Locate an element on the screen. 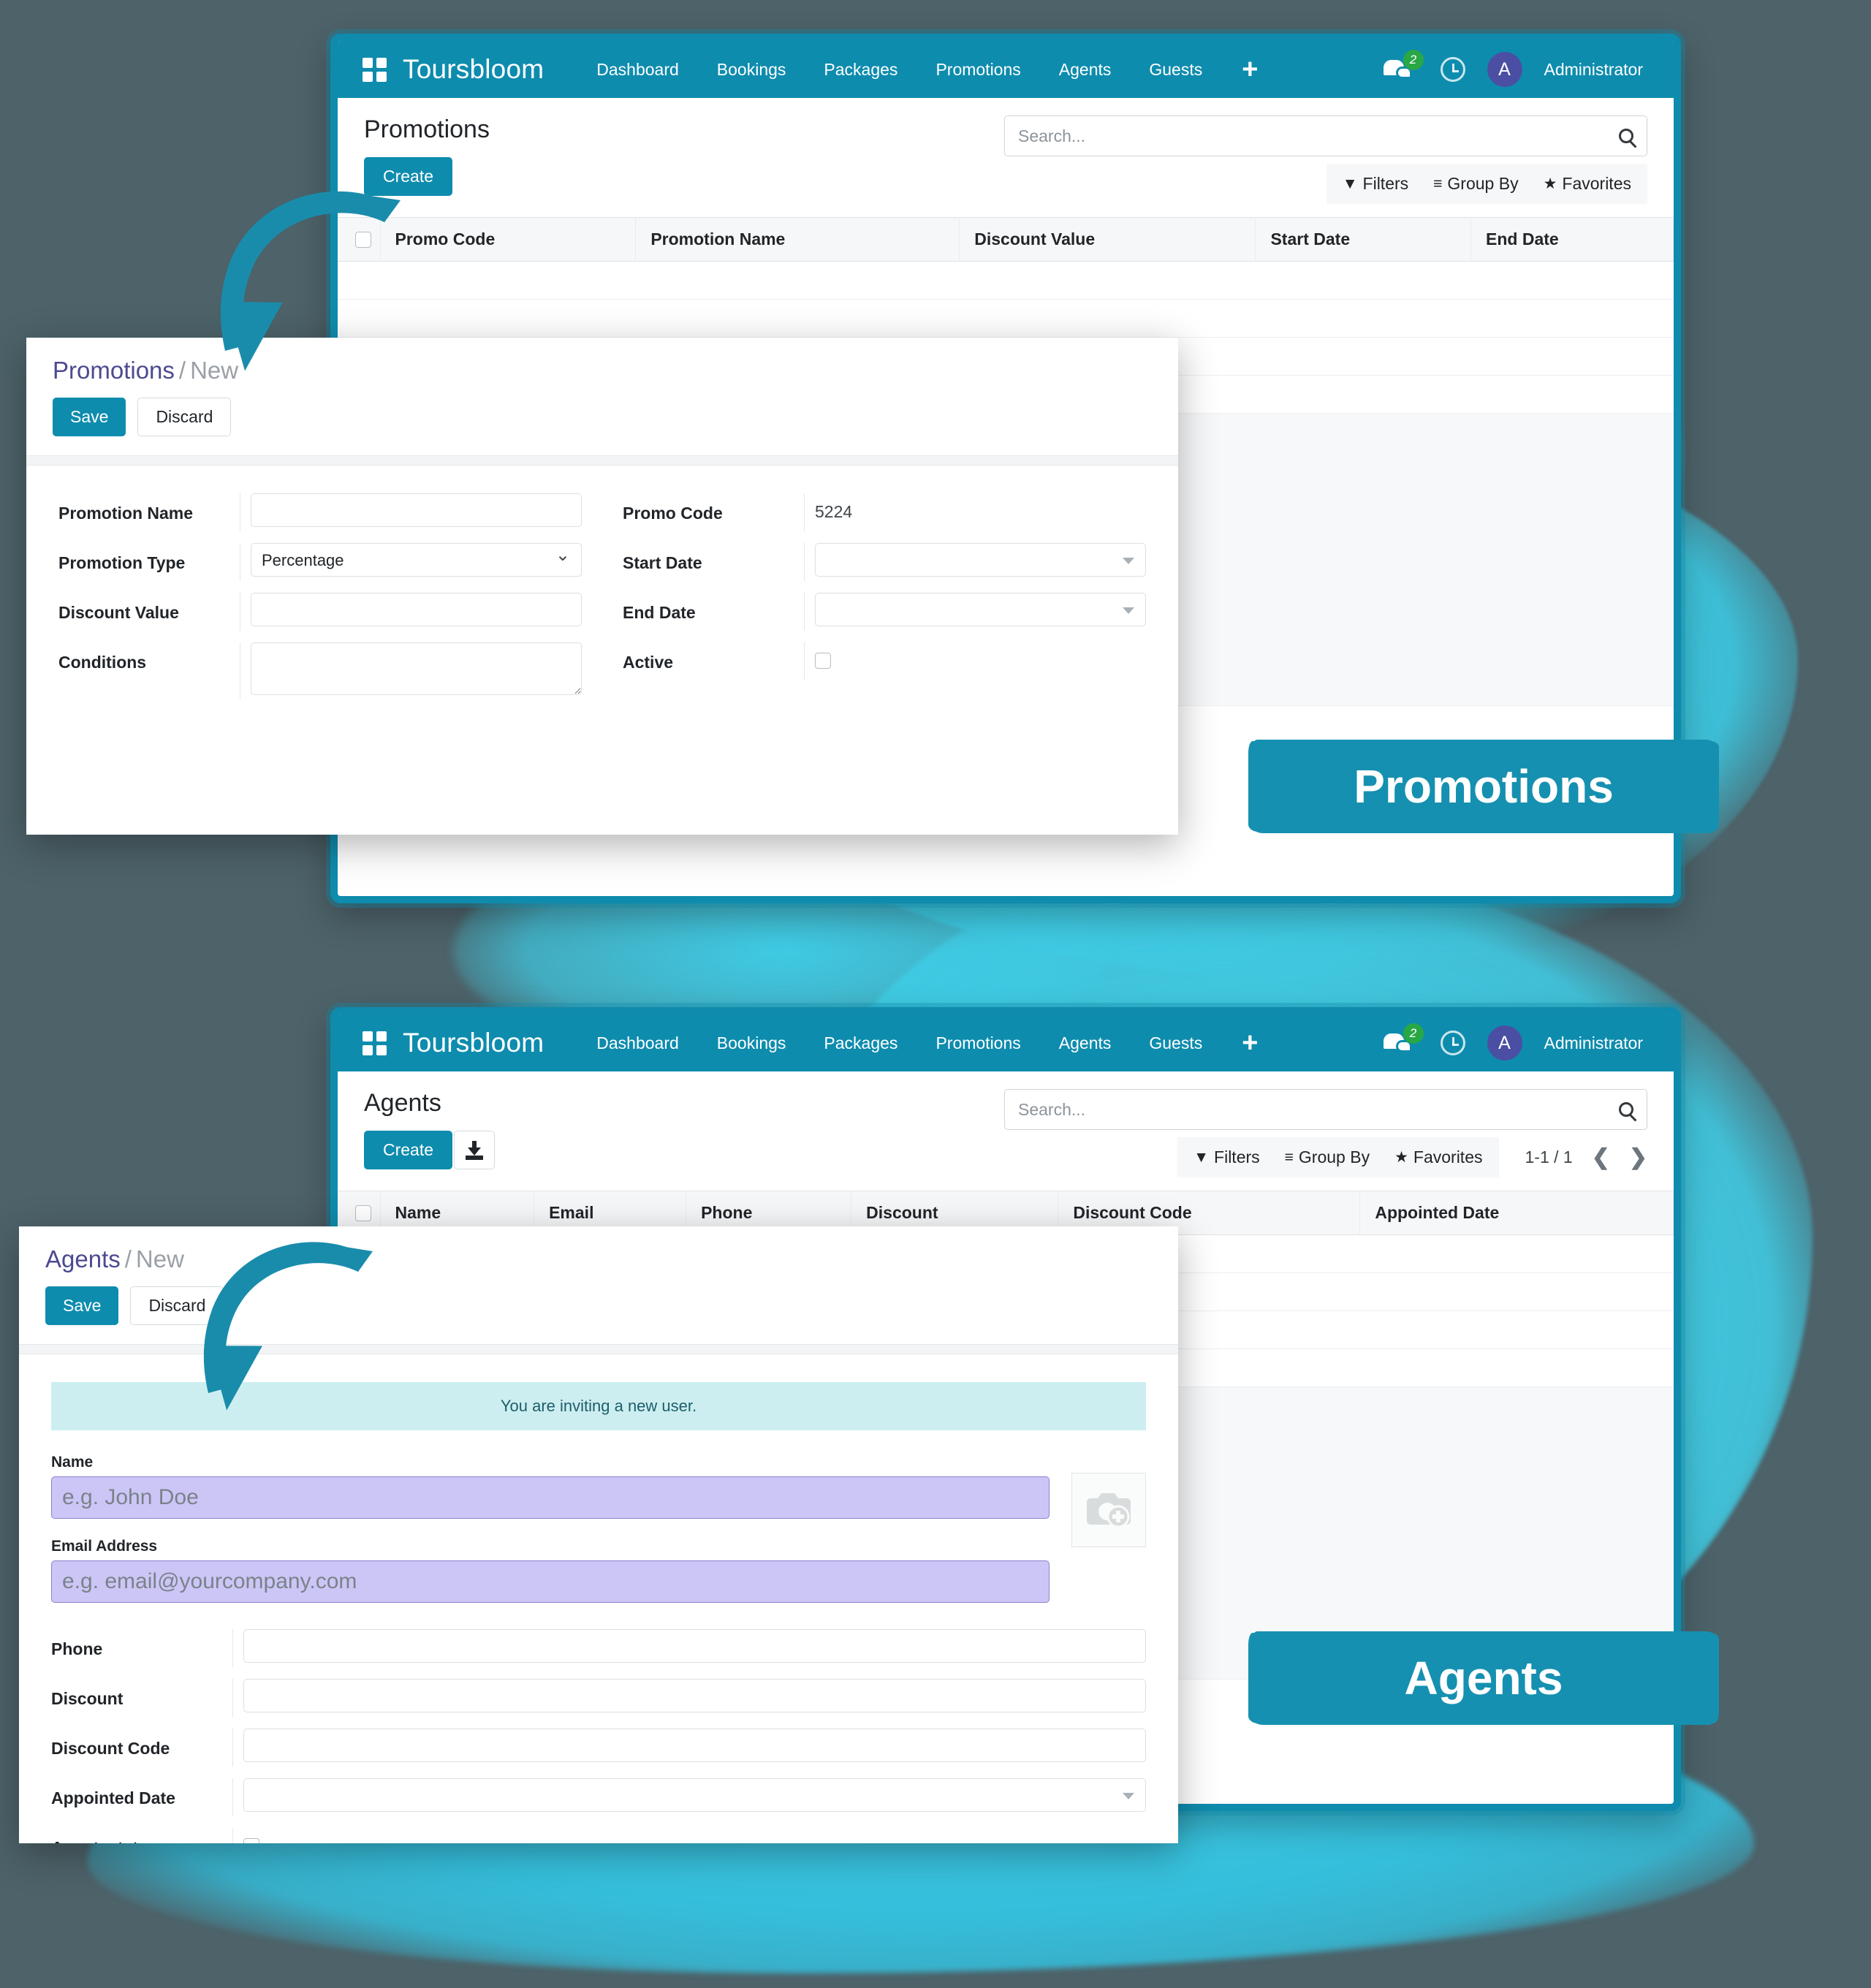 The height and width of the screenshot is (1988, 1871). column-promotion-name: Promotion Name is located at coordinates (797, 239).